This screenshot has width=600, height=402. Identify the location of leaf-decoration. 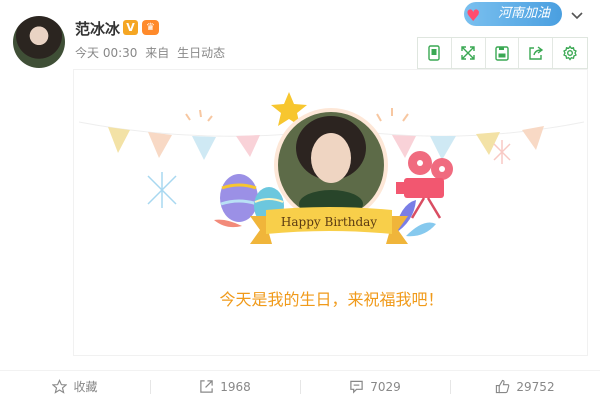
(421, 229).